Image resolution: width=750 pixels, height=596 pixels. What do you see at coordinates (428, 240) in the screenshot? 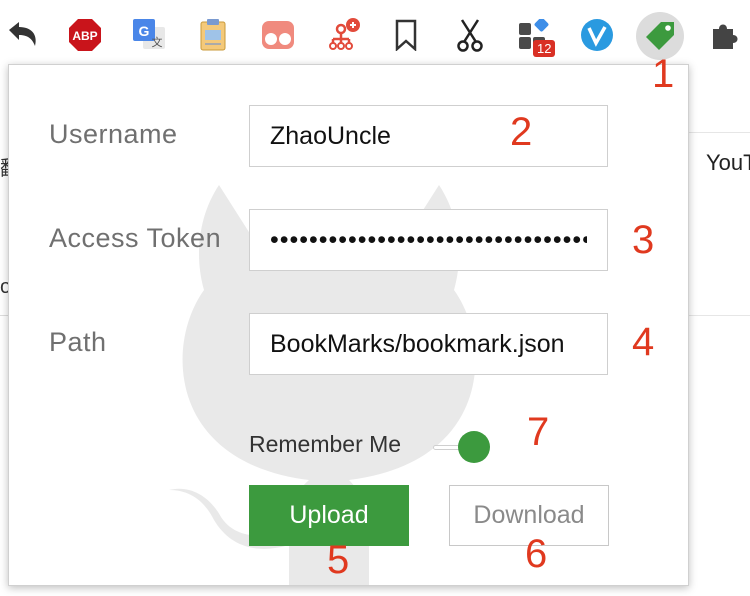
I see `access-token-input` at bounding box center [428, 240].